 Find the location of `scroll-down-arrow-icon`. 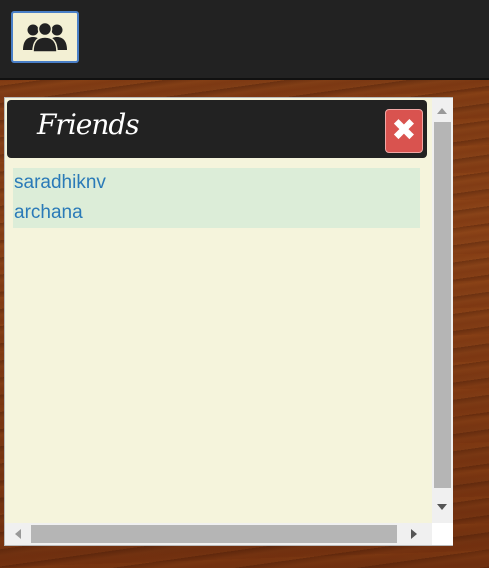

scroll-down-arrow-icon is located at coordinates (442, 507).